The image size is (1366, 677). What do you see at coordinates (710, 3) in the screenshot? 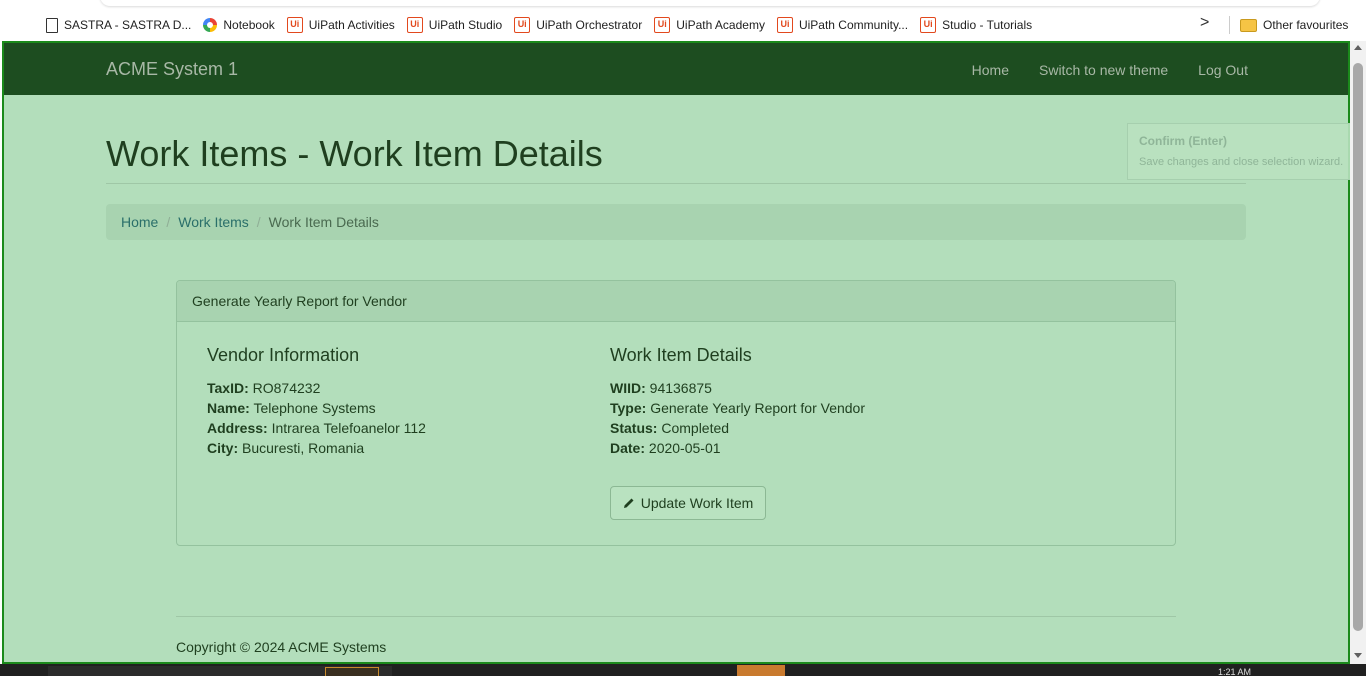
I see `address-bar` at bounding box center [710, 3].